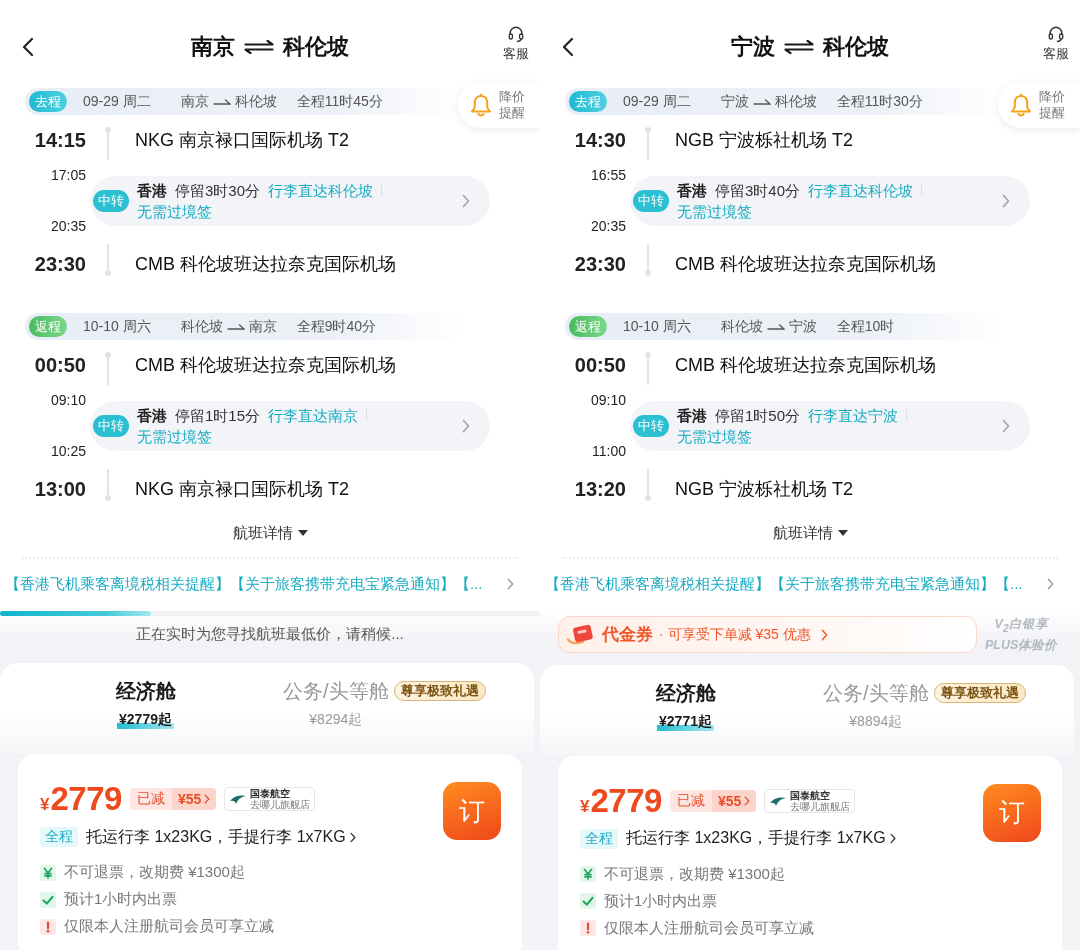 The height and width of the screenshot is (950, 1080). Describe the element at coordinates (657, 101) in the screenshot. I see `leg-date: 09-29 周二` at that location.